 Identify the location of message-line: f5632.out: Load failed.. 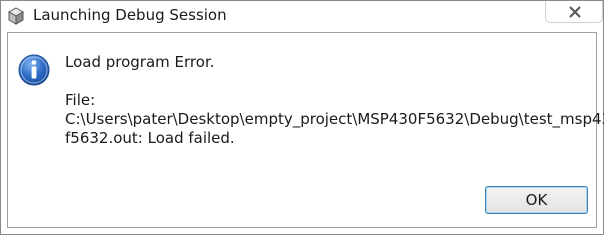
(150, 138).